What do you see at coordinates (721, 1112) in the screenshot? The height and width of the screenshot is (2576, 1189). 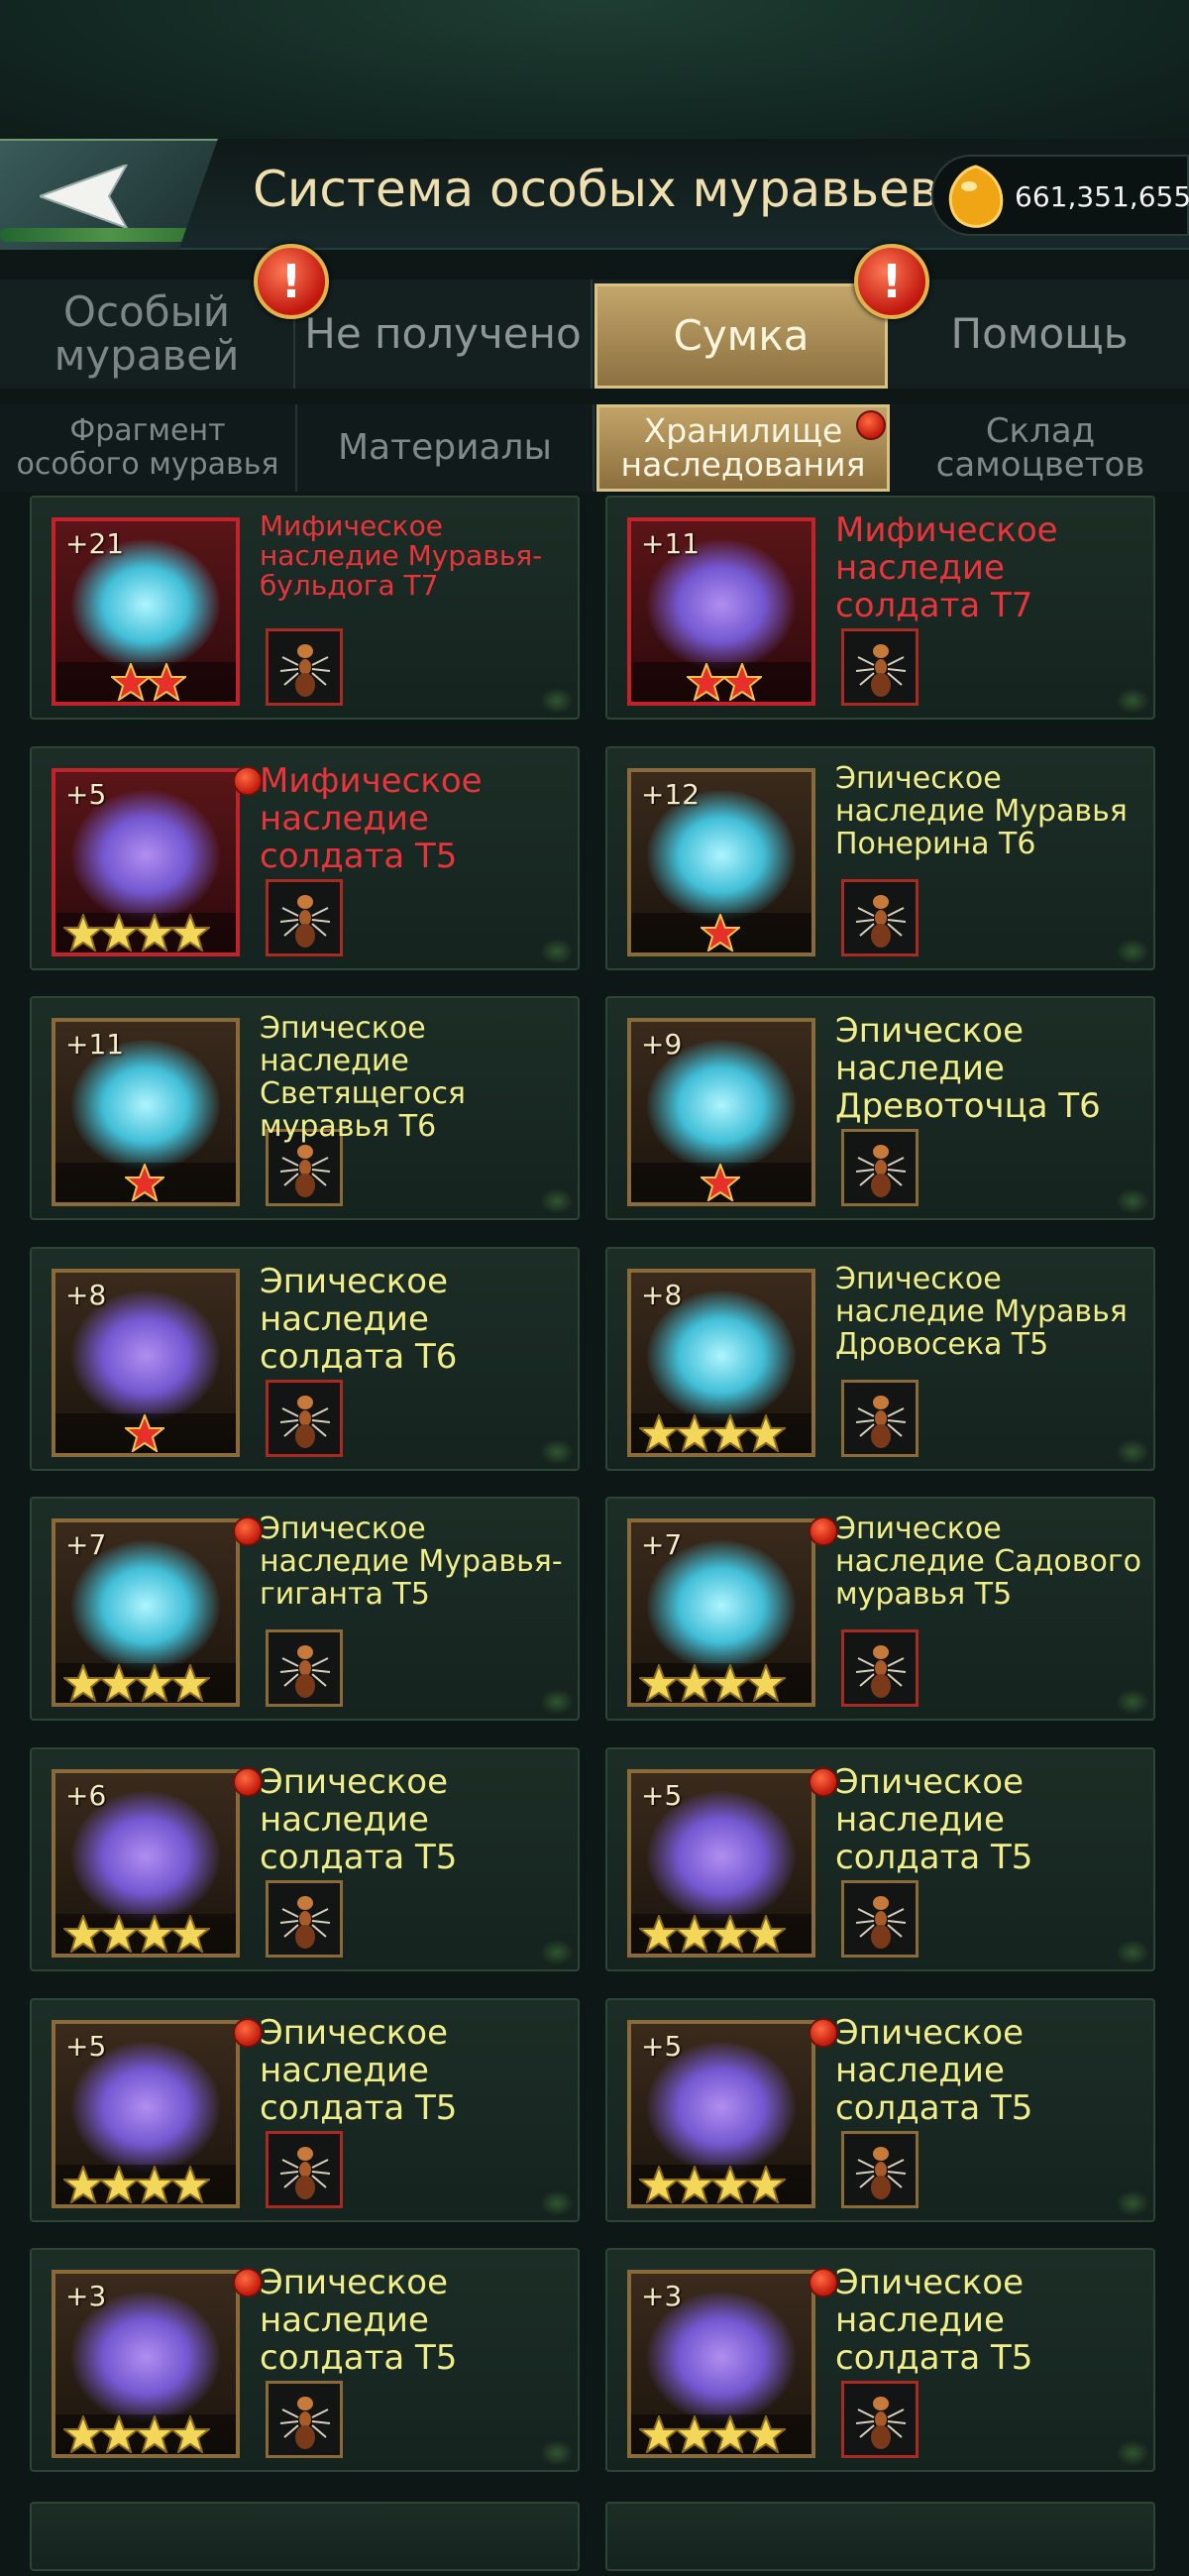 I see `ant-portrait: +9` at bounding box center [721, 1112].